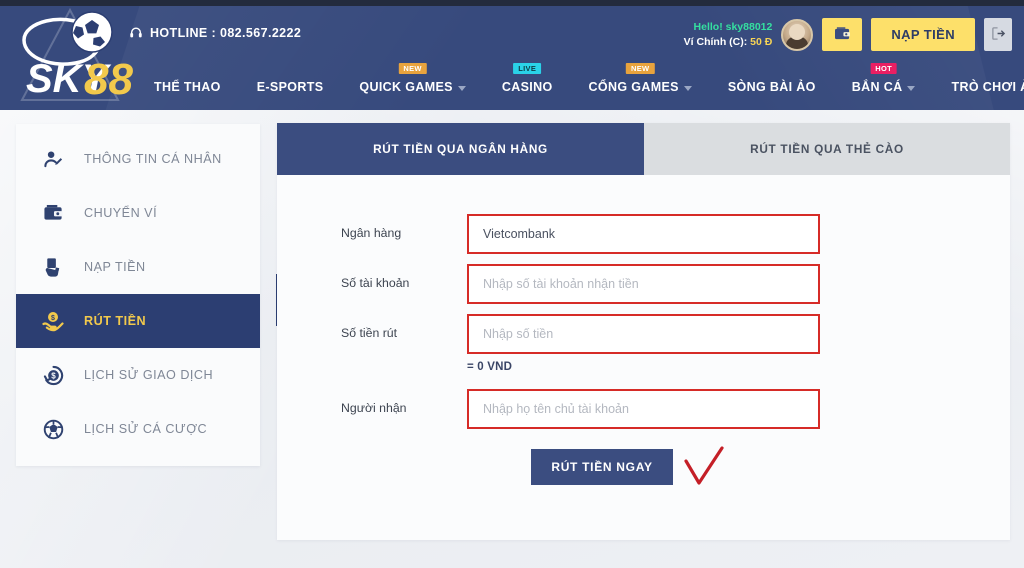 The width and height of the screenshot is (1024, 568). I want to click on nav-item-ban-ca: HOT BẮN CÁ, so click(884, 86).